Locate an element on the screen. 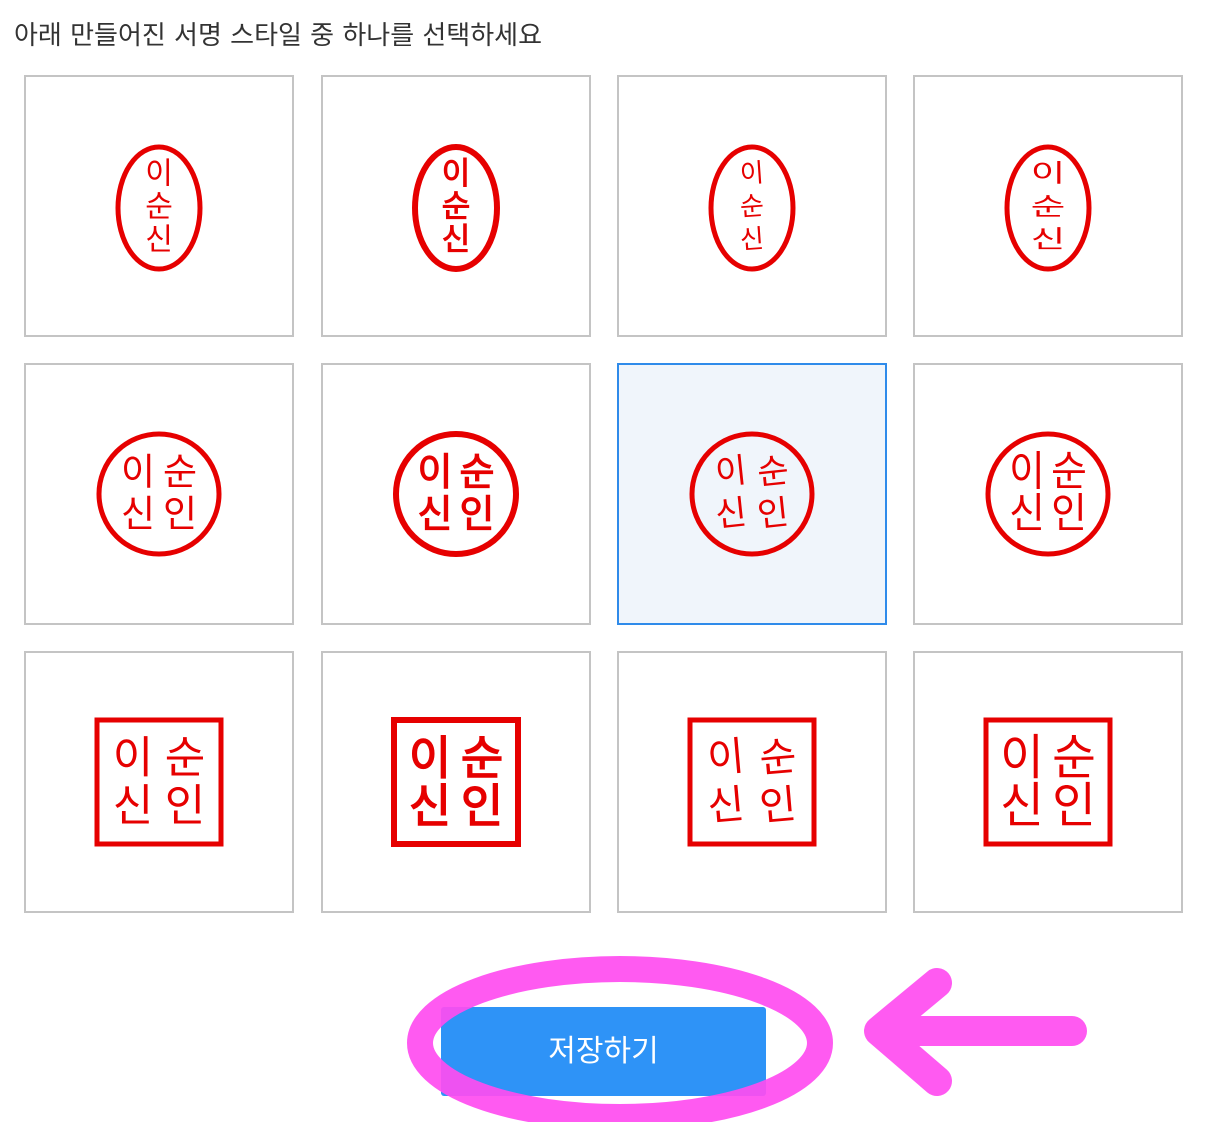  stamp-option-circle-regular: 이순신인 is located at coordinates (159, 494).